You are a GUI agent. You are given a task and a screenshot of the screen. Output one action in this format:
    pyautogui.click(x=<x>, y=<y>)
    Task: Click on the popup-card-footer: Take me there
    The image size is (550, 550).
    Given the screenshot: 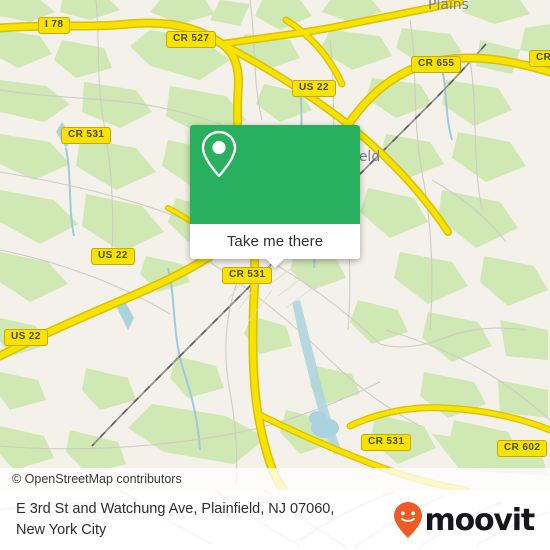 What is the action you would take?
    pyautogui.click(x=275, y=246)
    